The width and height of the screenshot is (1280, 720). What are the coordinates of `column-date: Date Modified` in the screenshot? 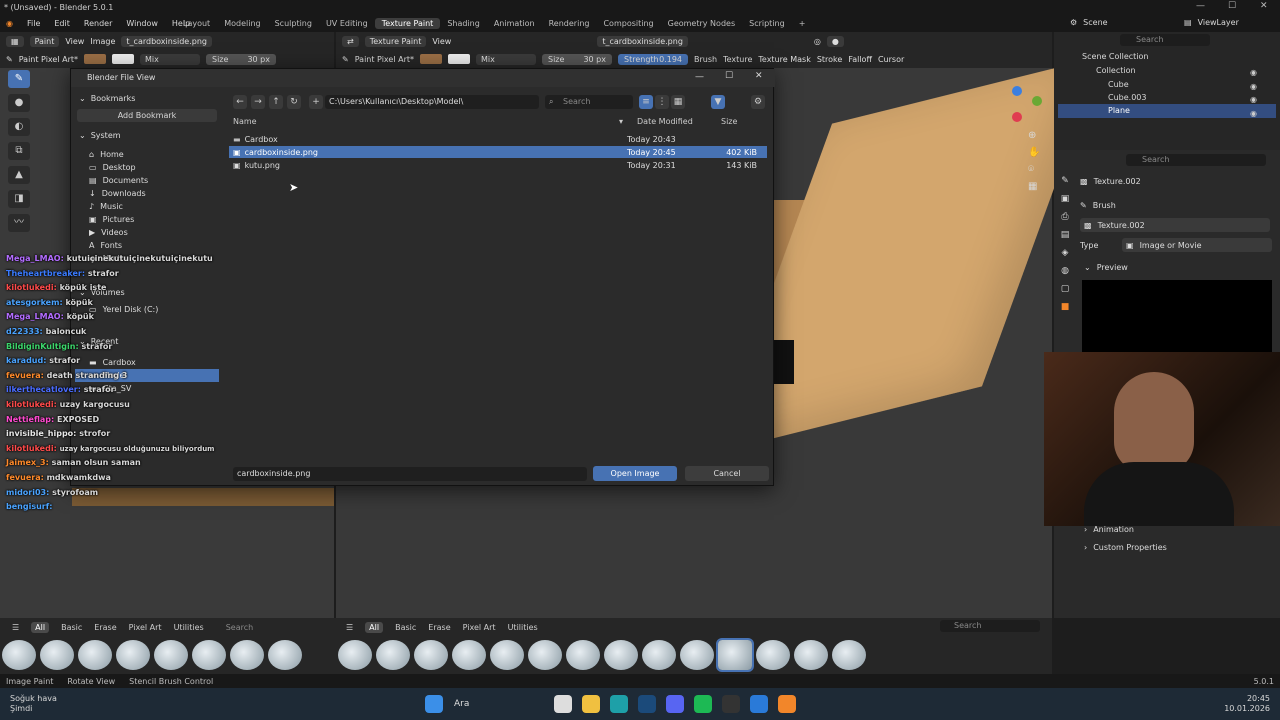 It's located at (665, 121).